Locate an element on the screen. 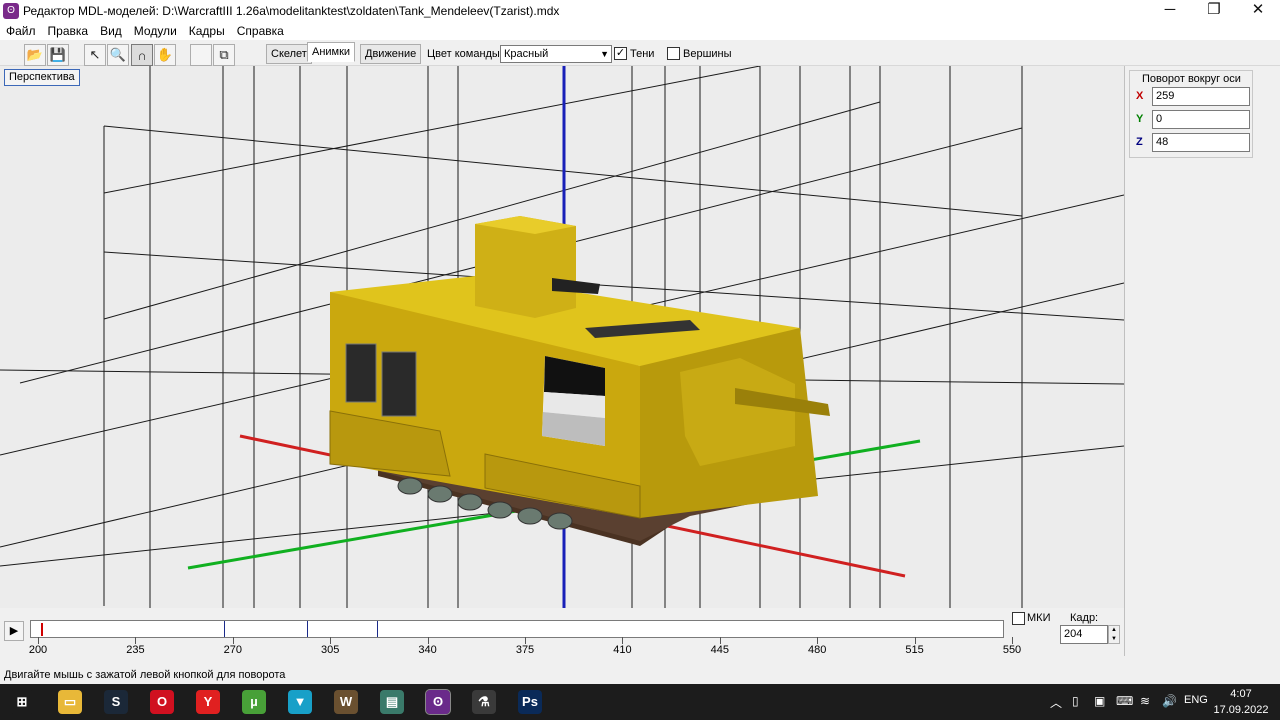  tray-language: ENG is located at coordinates (1196, 700).